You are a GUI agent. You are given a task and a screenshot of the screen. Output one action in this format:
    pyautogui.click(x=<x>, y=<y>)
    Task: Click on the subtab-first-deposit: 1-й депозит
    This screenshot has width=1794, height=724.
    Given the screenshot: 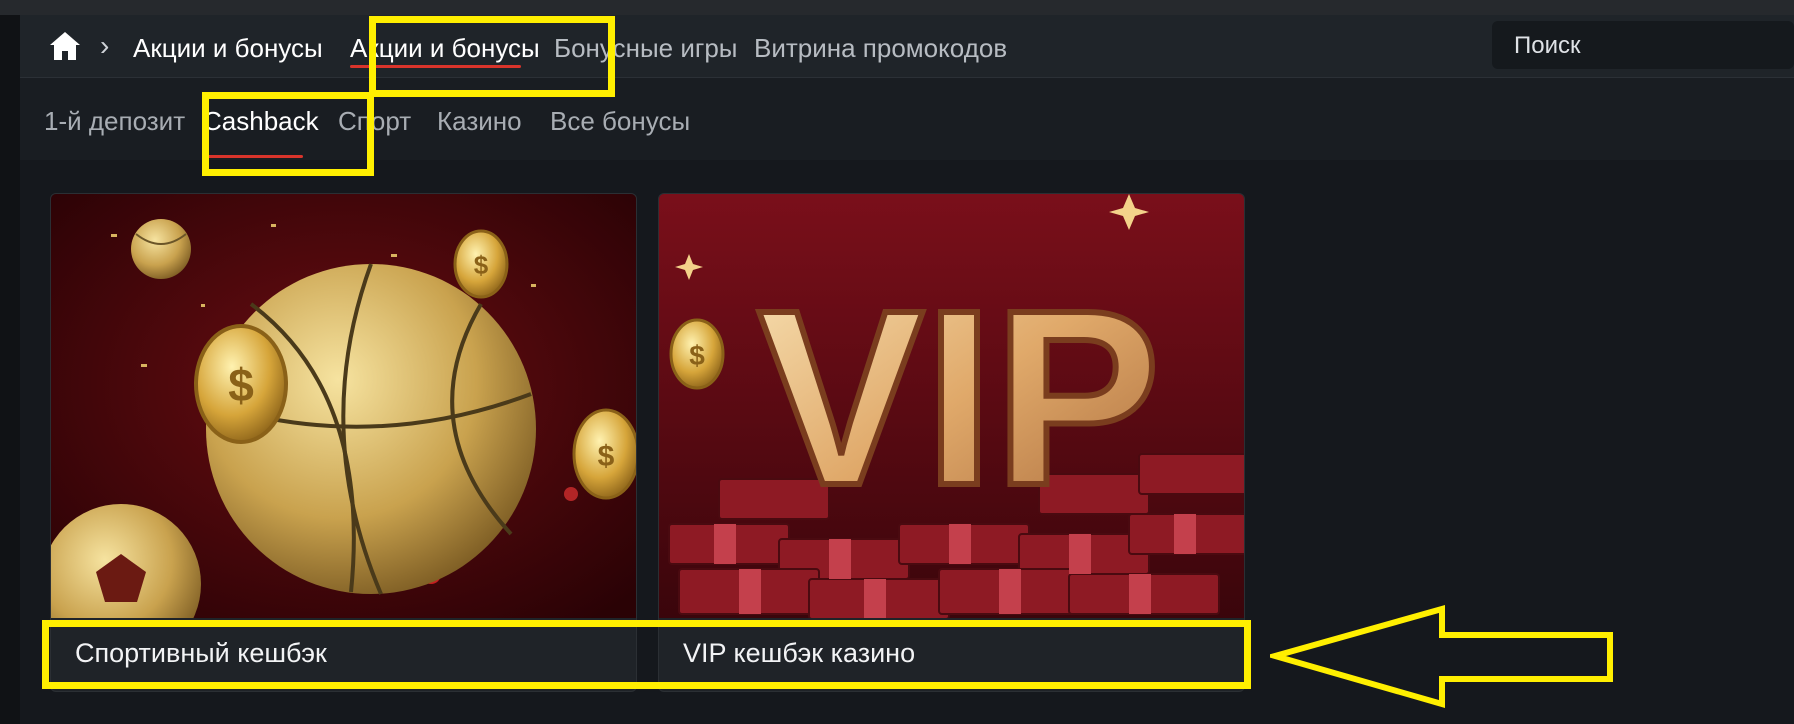 What is the action you would take?
    pyautogui.click(x=114, y=121)
    